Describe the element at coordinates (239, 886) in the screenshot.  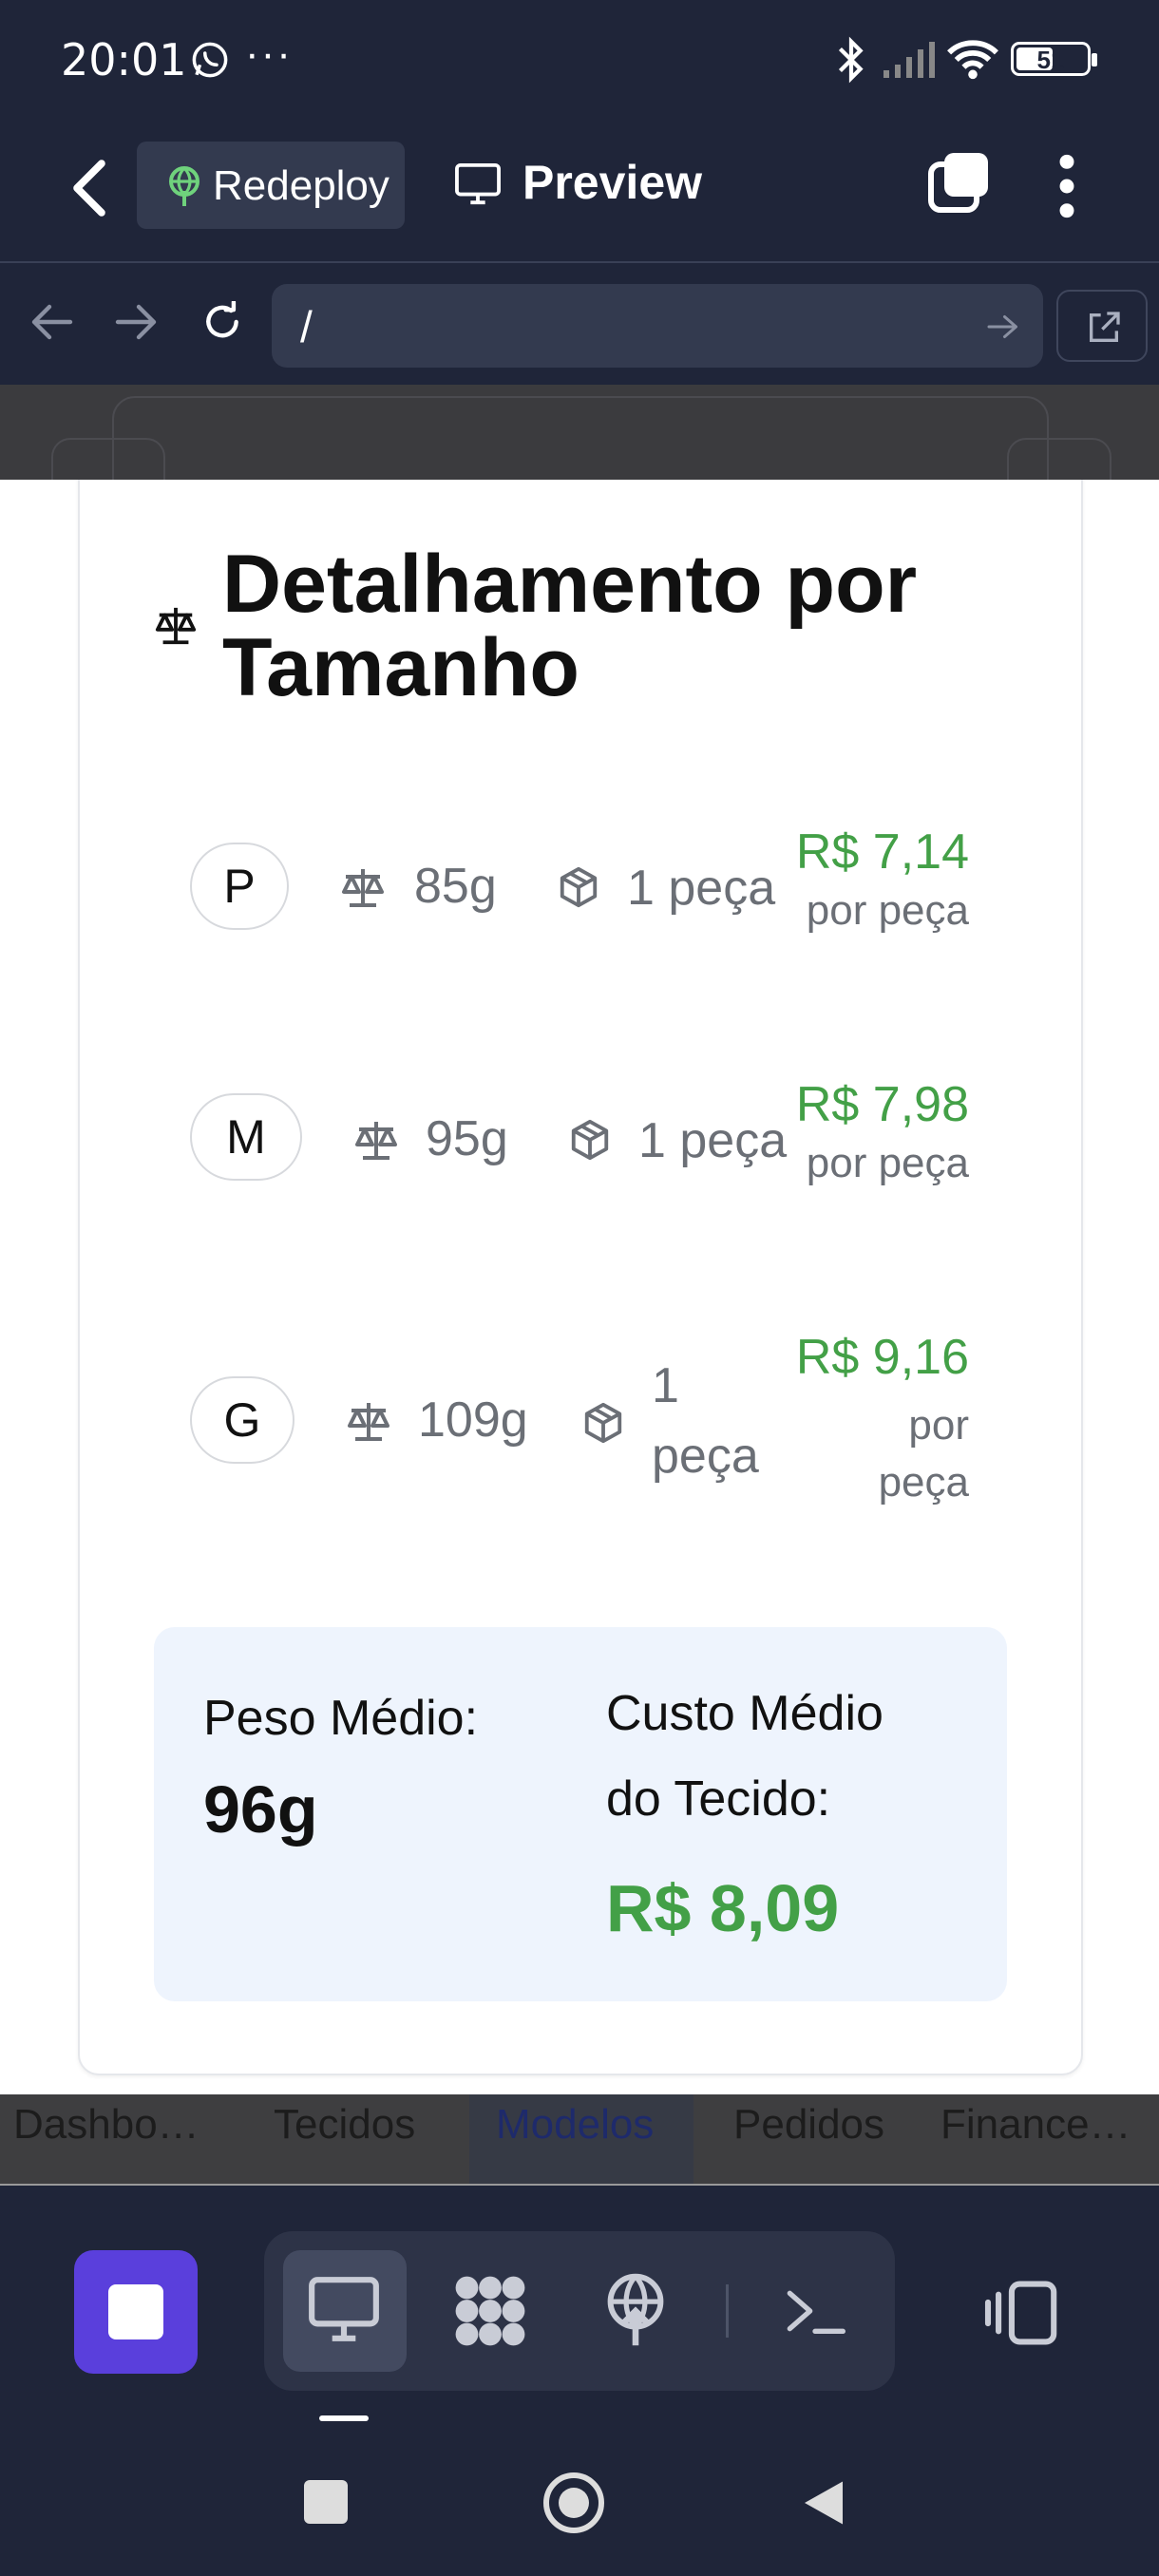
I see `size-badge: P` at that location.